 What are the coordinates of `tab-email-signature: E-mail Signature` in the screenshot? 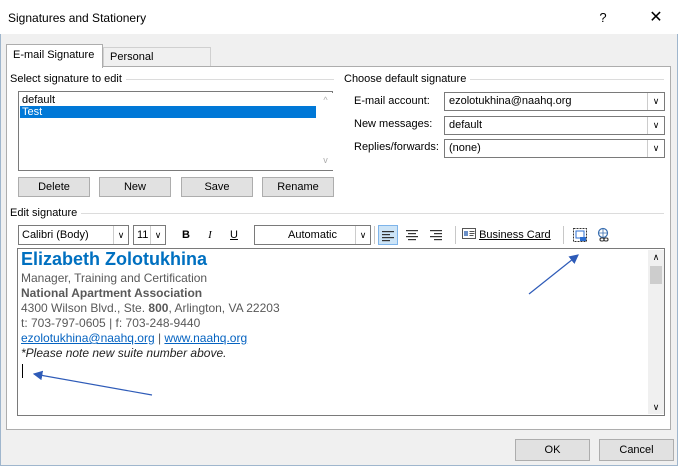 It's located at (54, 56).